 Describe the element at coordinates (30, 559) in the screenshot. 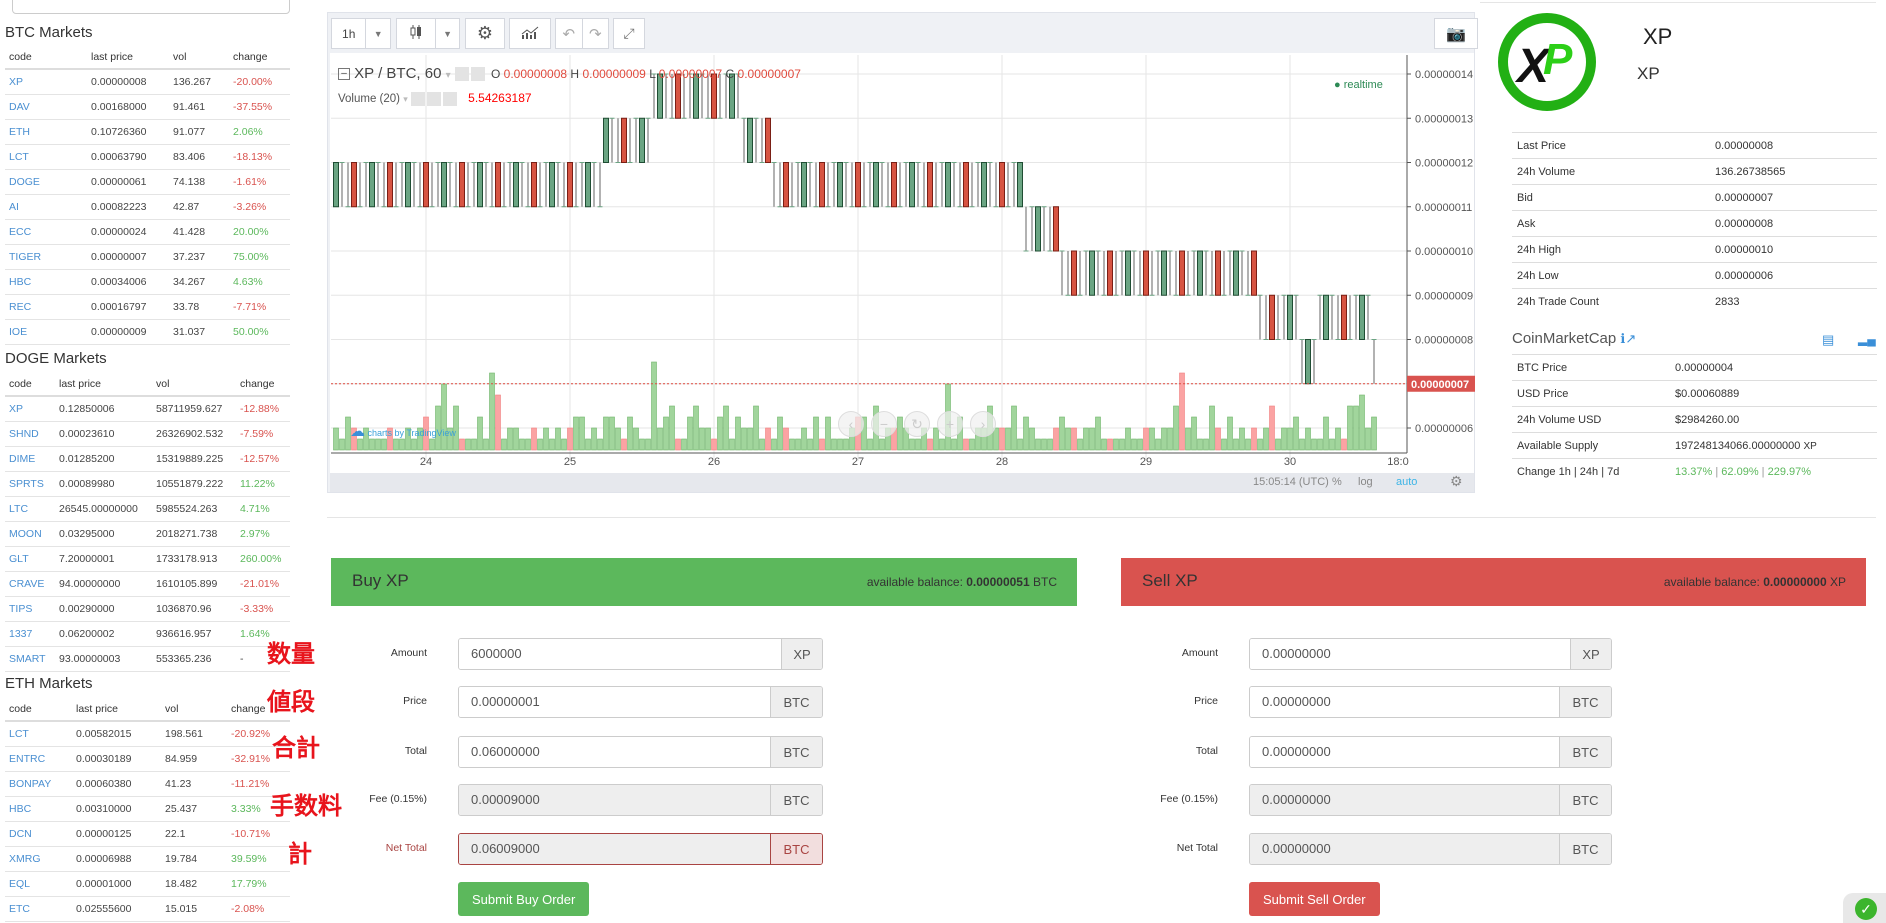

I see `market-code: GLT` at that location.